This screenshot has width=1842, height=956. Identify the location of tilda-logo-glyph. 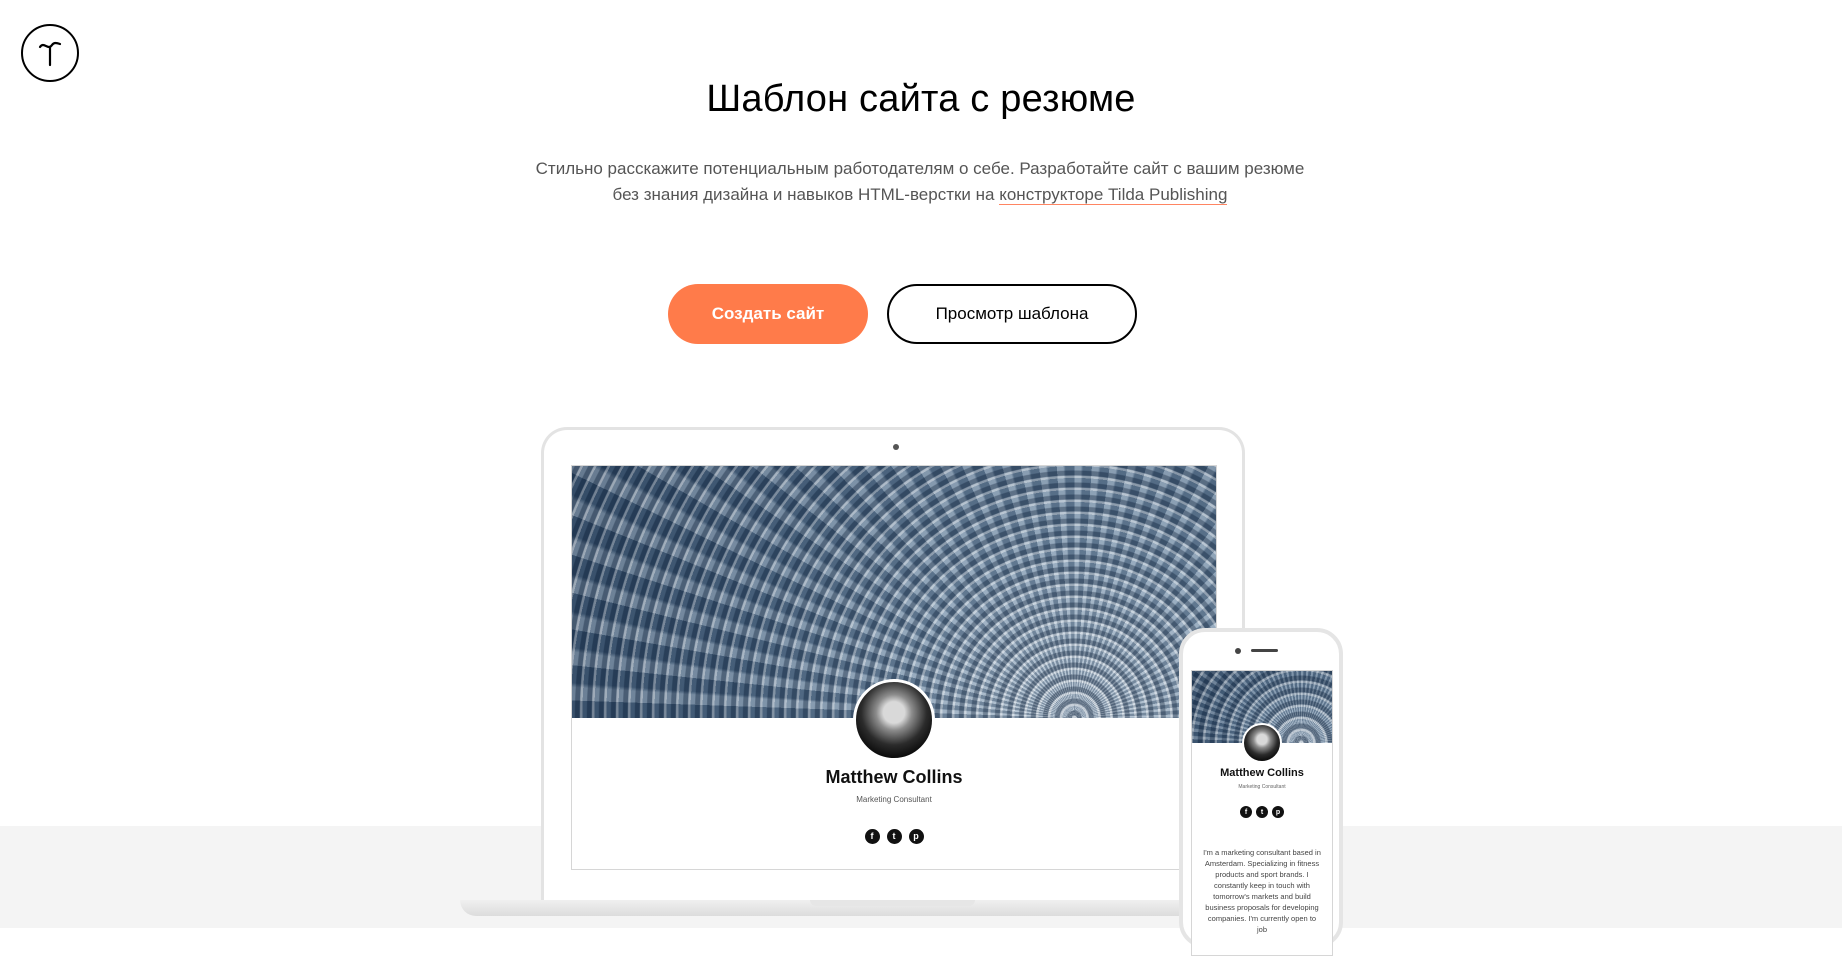
(50, 54).